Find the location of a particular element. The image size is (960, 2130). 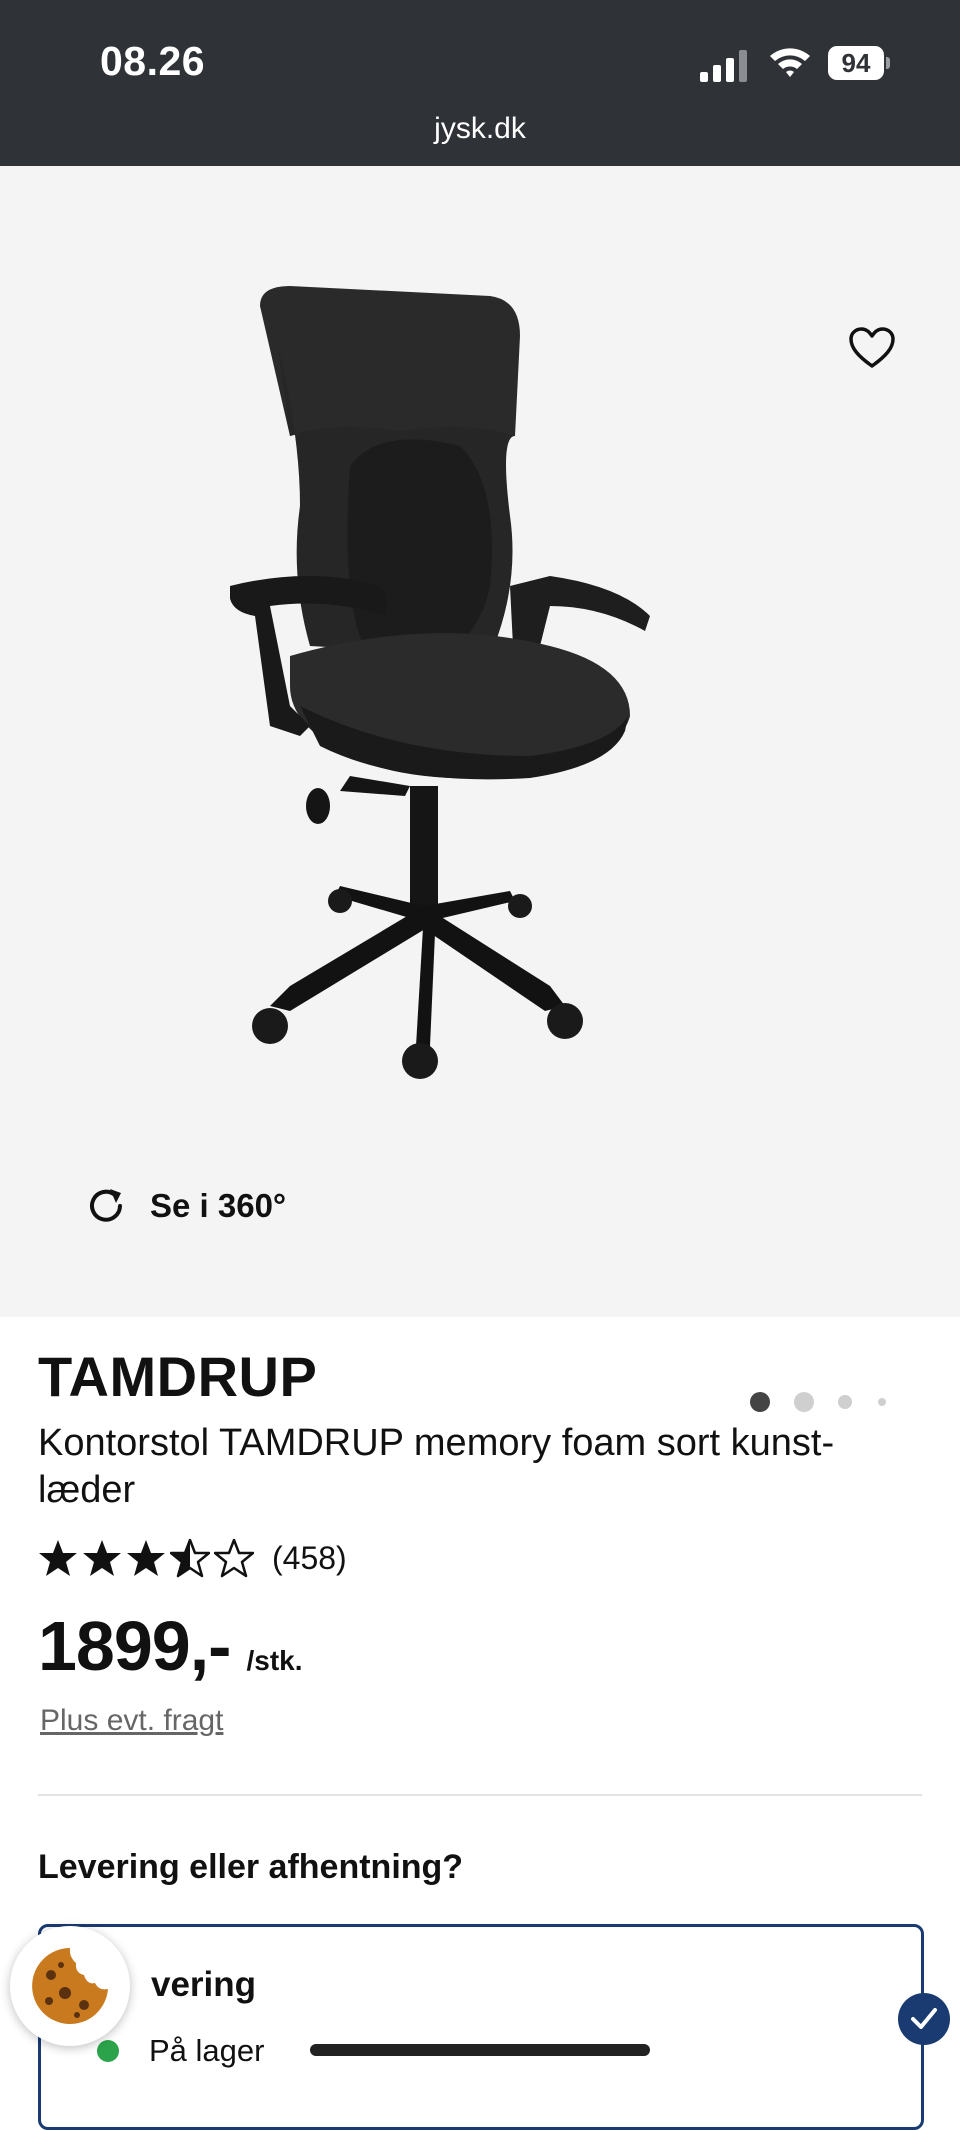

heart-outline-icon is located at coordinates (872, 348).